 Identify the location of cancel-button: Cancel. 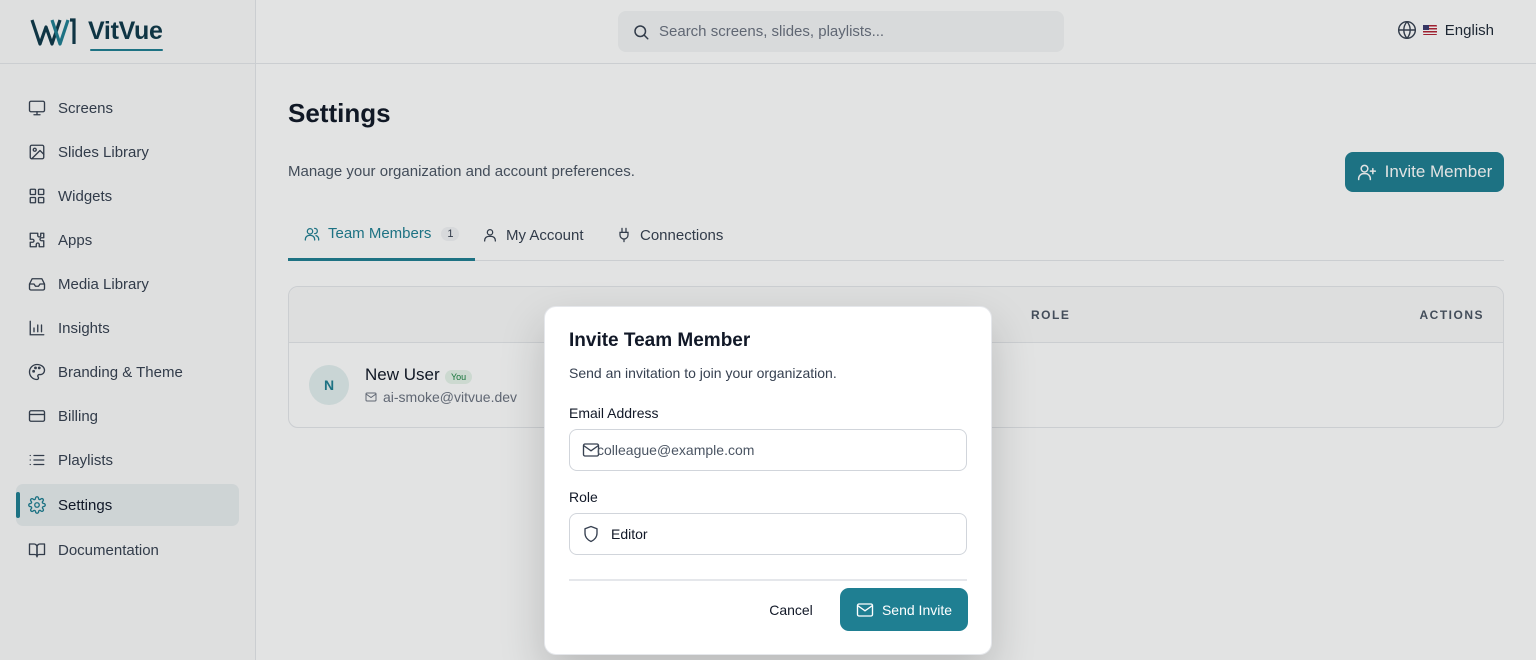
(791, 610).